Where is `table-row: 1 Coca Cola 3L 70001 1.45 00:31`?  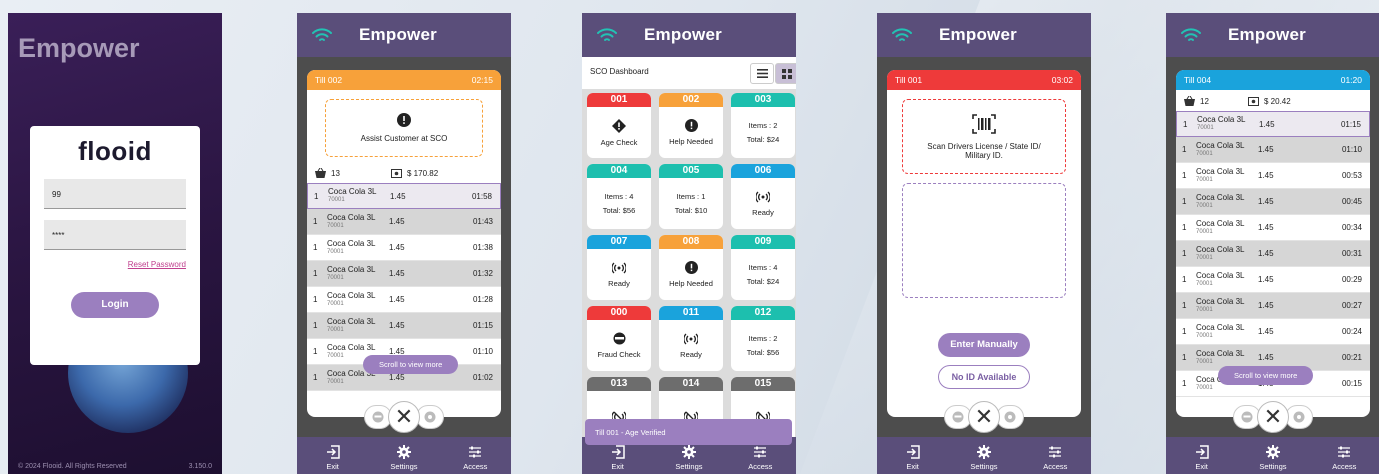 table-row: 1 Coca Cola 3L 70001 1.45 00:31 is located at coordinates (1273, 254).